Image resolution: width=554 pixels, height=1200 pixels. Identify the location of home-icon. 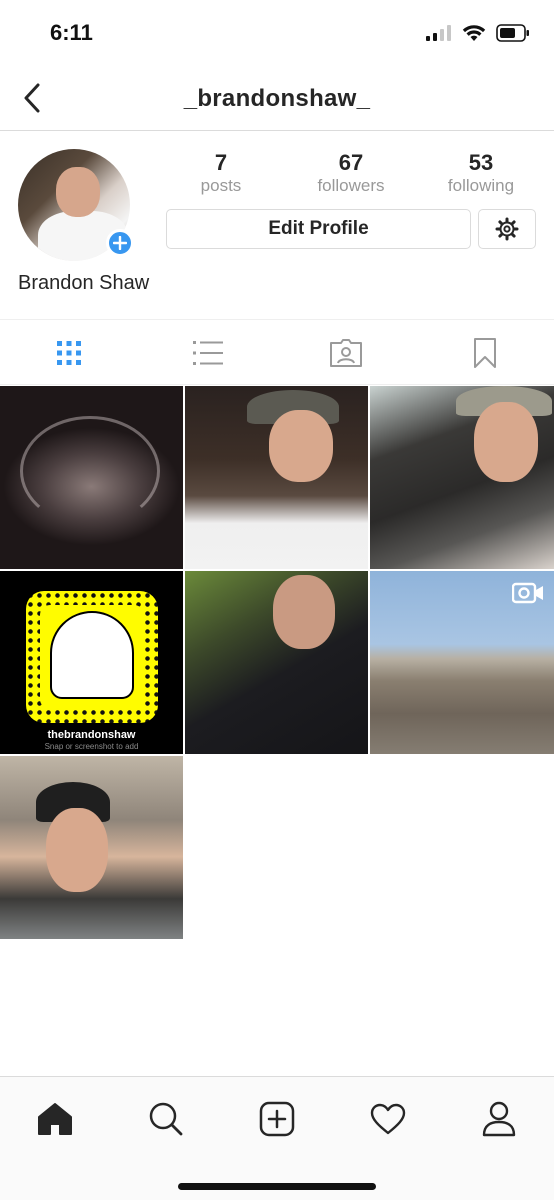
(55, 1119).